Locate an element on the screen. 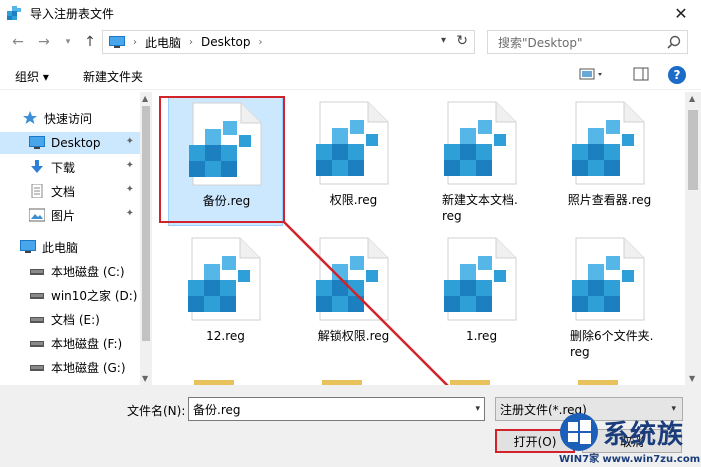 The height and width of the screenshot is (467, 701). preview-pane-icon is located at coordinates (641, 75).